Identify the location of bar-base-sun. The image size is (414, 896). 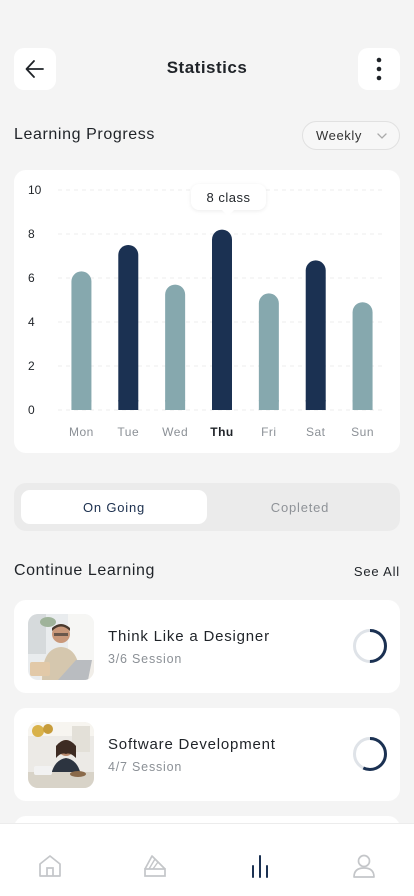
(362, 405).